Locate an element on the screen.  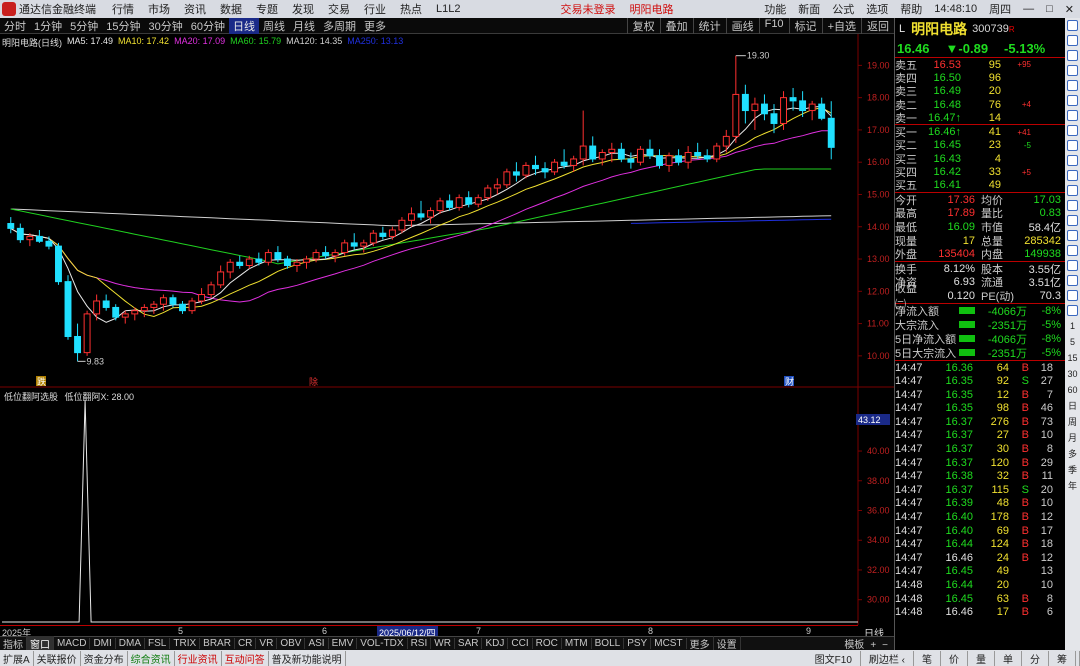
period-more: 更多 is located at coordinates (375, 26).